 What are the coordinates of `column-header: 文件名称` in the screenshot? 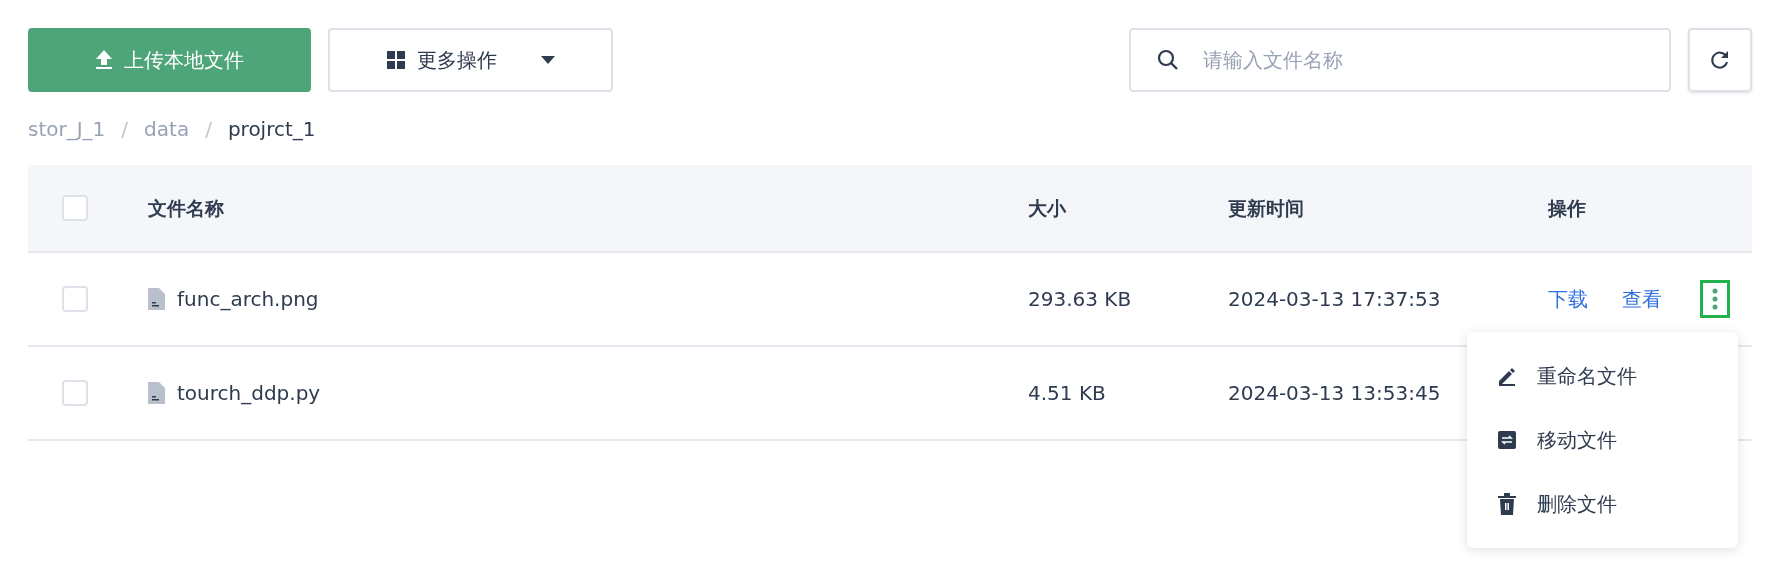 It's located at (186, 208).